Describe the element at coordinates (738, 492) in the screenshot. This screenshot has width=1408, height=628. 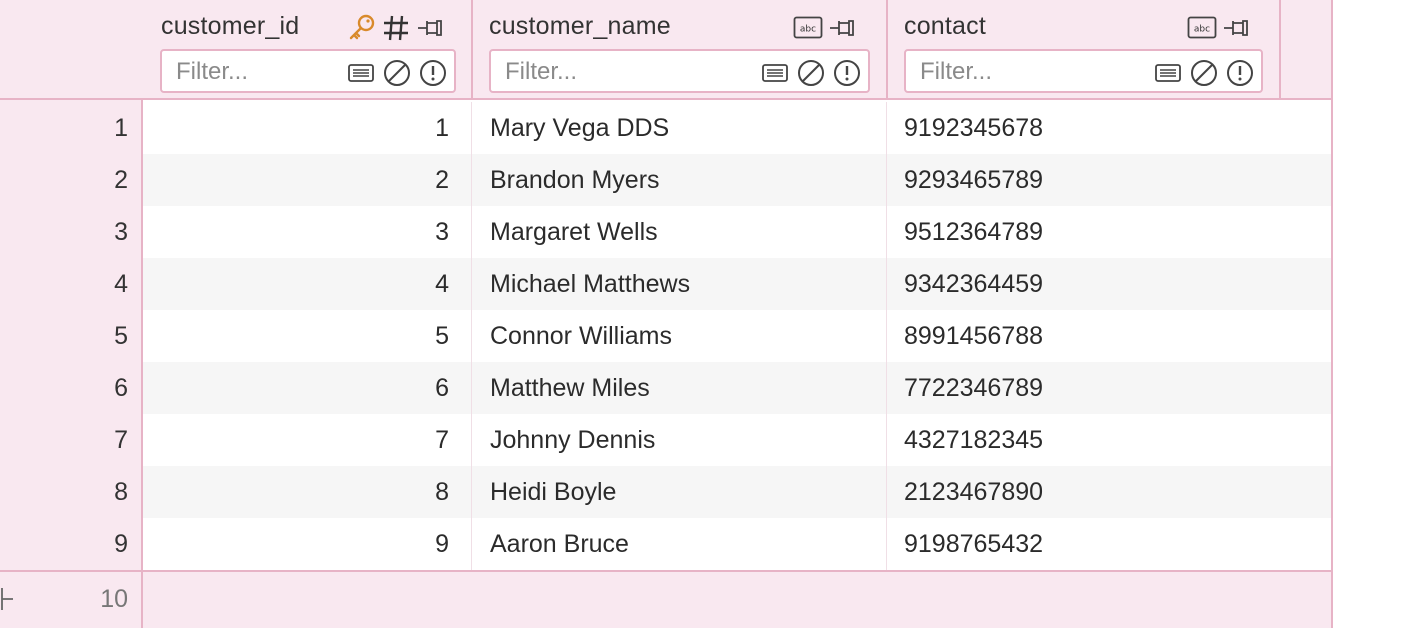
I see `table-row: 8 Heidi Boyle 2123467890` at that location.